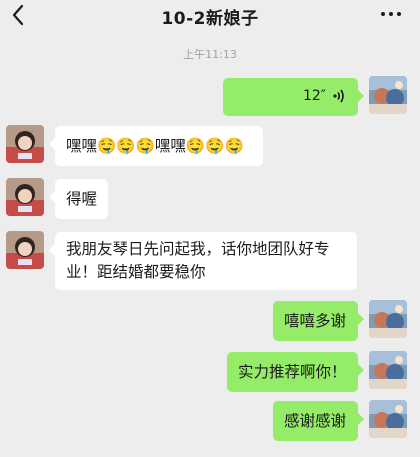  What do you see at coordinates (210, 54) in the screenshot?
I see `message-timestamp: 上午11:13` at bounding box center [210, 54].